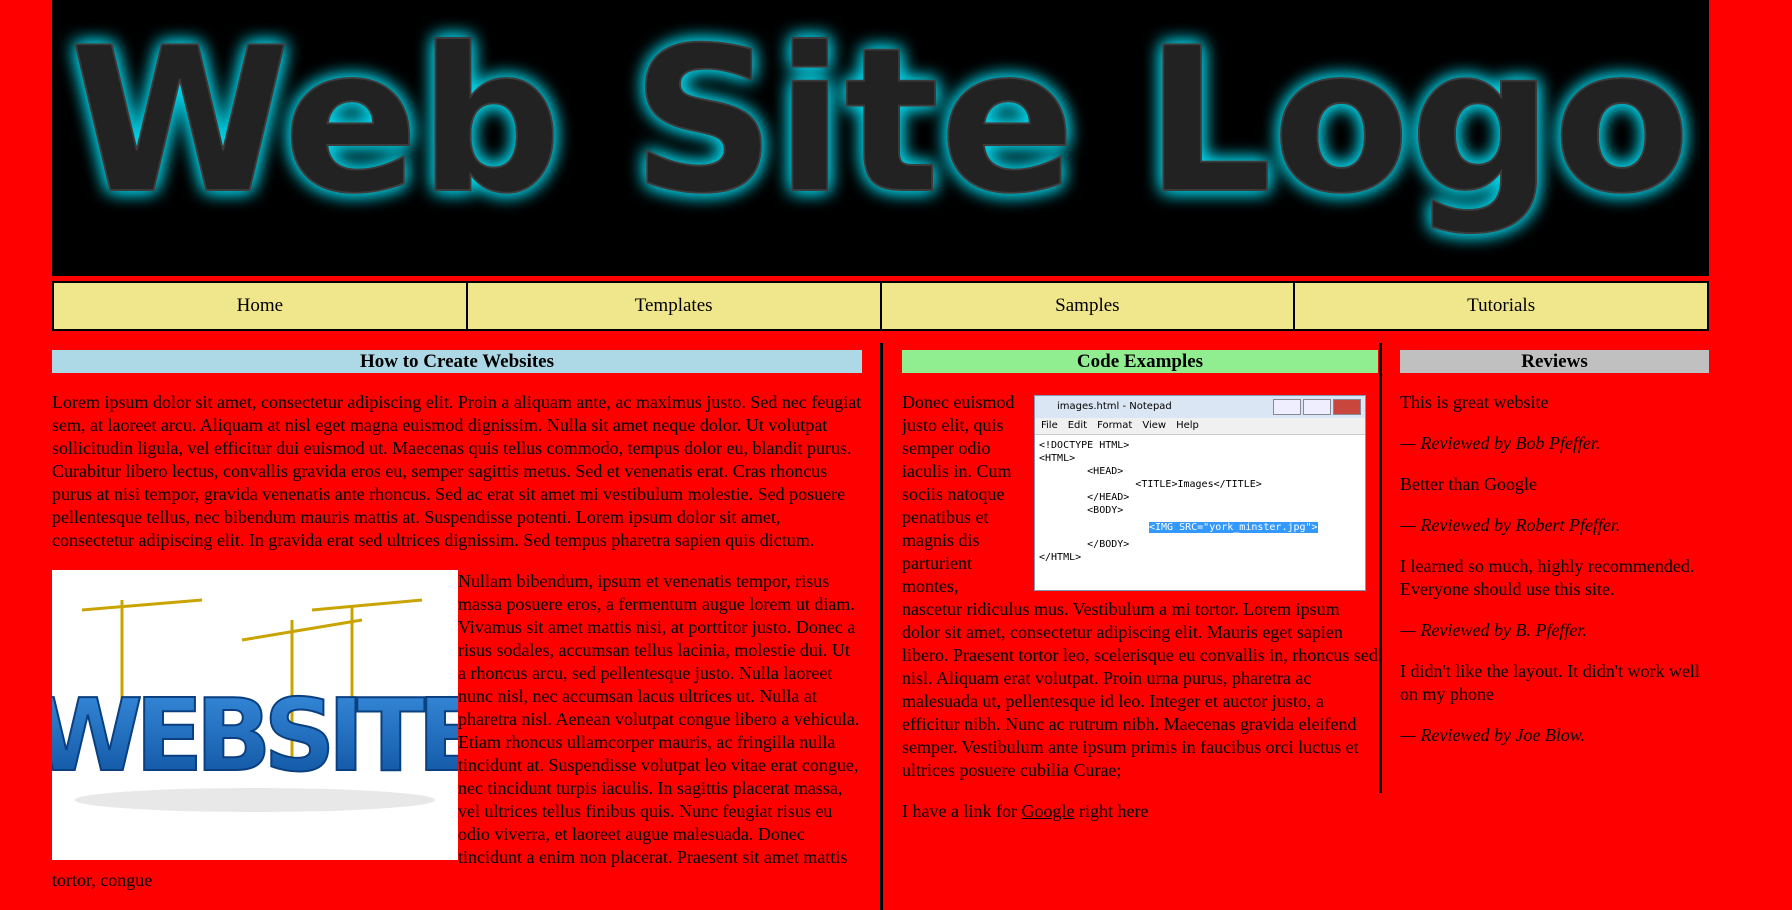 This screenshot has height=910, width=1792. Describe the element at coordinates (1154, 425) in the screenshot. I see `menu-view: View` at that location.